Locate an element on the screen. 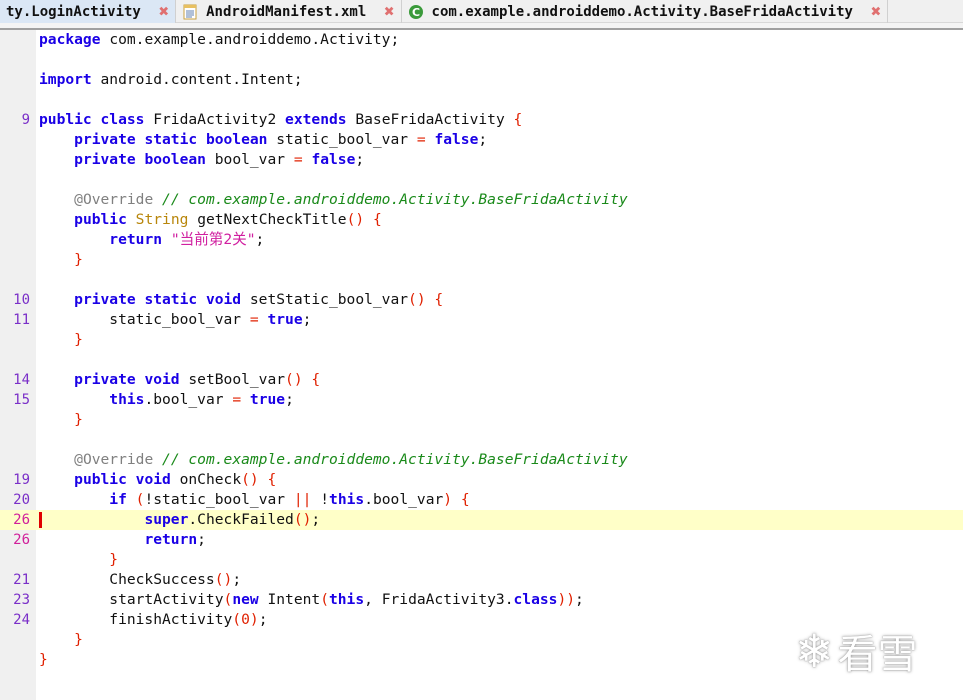 This screenshot has width=963, height=700. code-token: bool_var is located at coordinates (250, 159).